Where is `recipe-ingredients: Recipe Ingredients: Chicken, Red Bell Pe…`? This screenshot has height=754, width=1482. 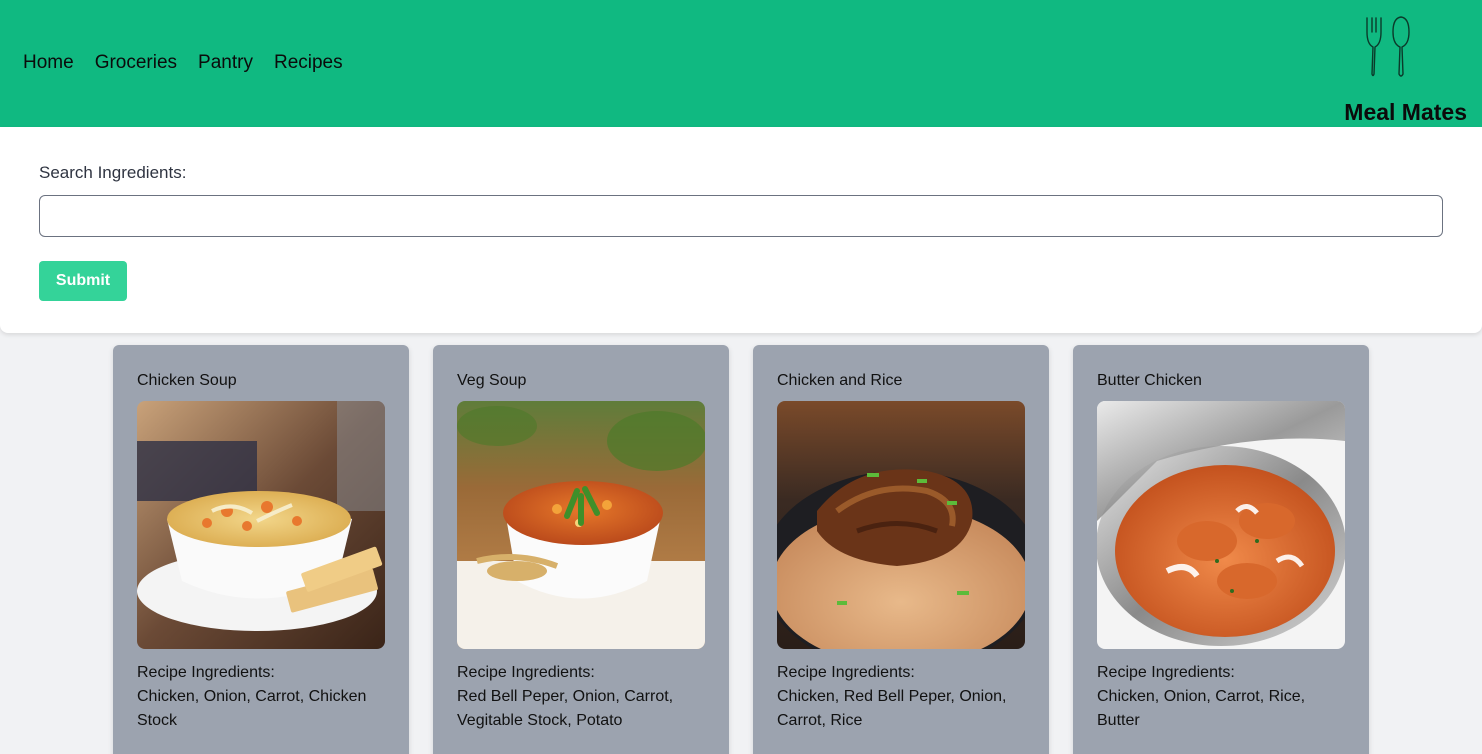
recipe-ingredients: Recipe Ingredients: Chicken, Red Bell Pe… is located at coordinates (901, 697).